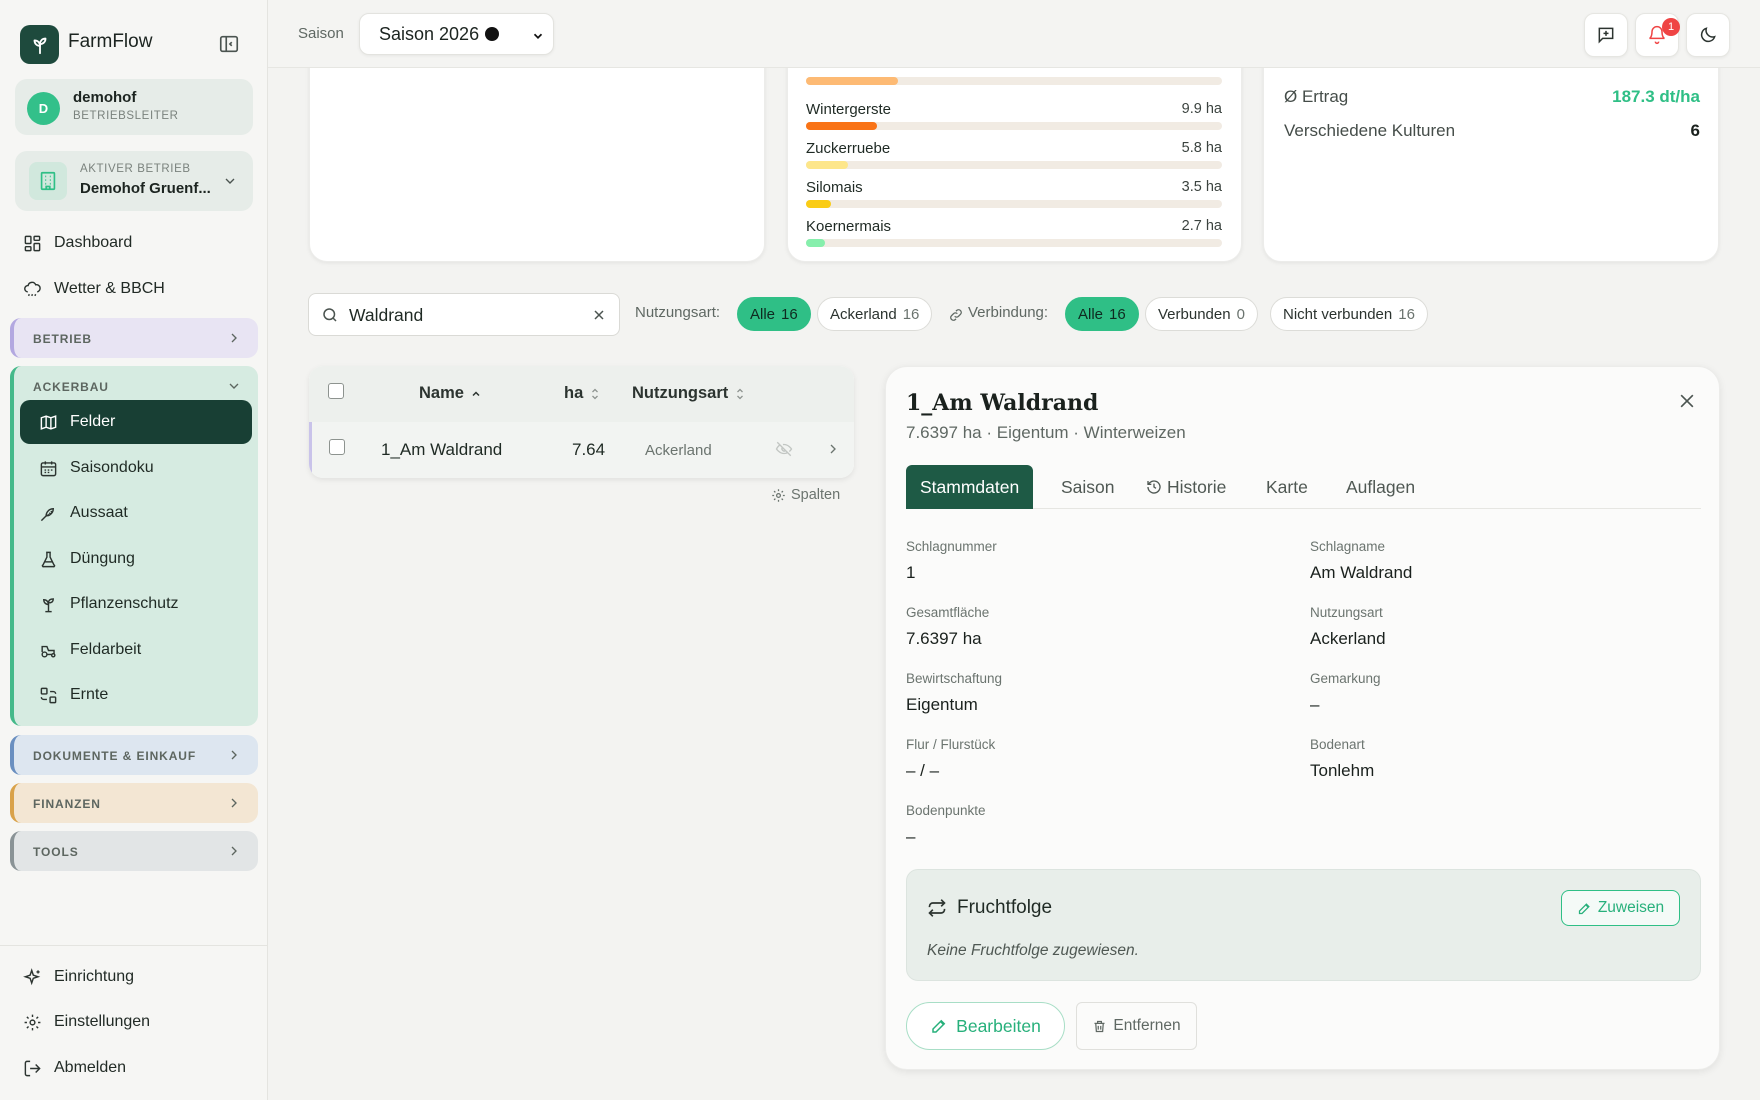  I want to click on row-checkbox, so click(337, 447).